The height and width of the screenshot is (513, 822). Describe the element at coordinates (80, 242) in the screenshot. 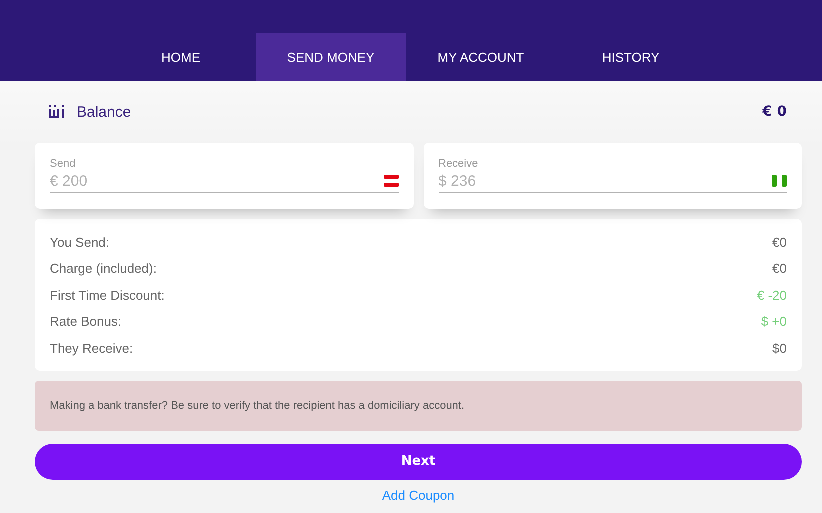

I see `summary-label: You Send:` at that location.